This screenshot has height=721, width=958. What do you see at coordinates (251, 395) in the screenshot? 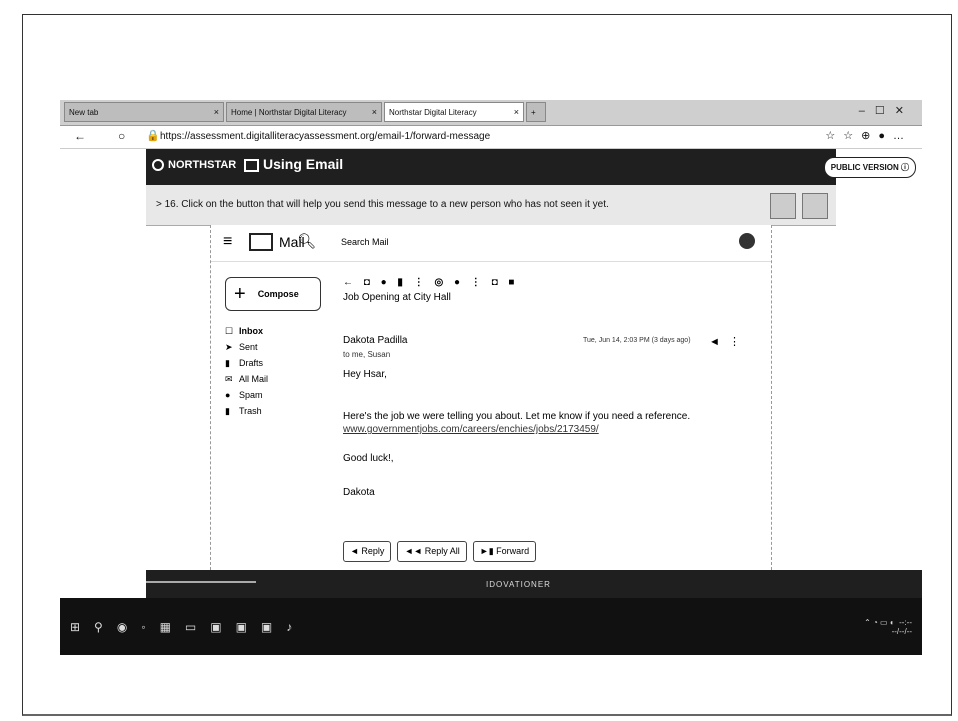
I see `folder-label: Spam` at bounding box center [251, 395].